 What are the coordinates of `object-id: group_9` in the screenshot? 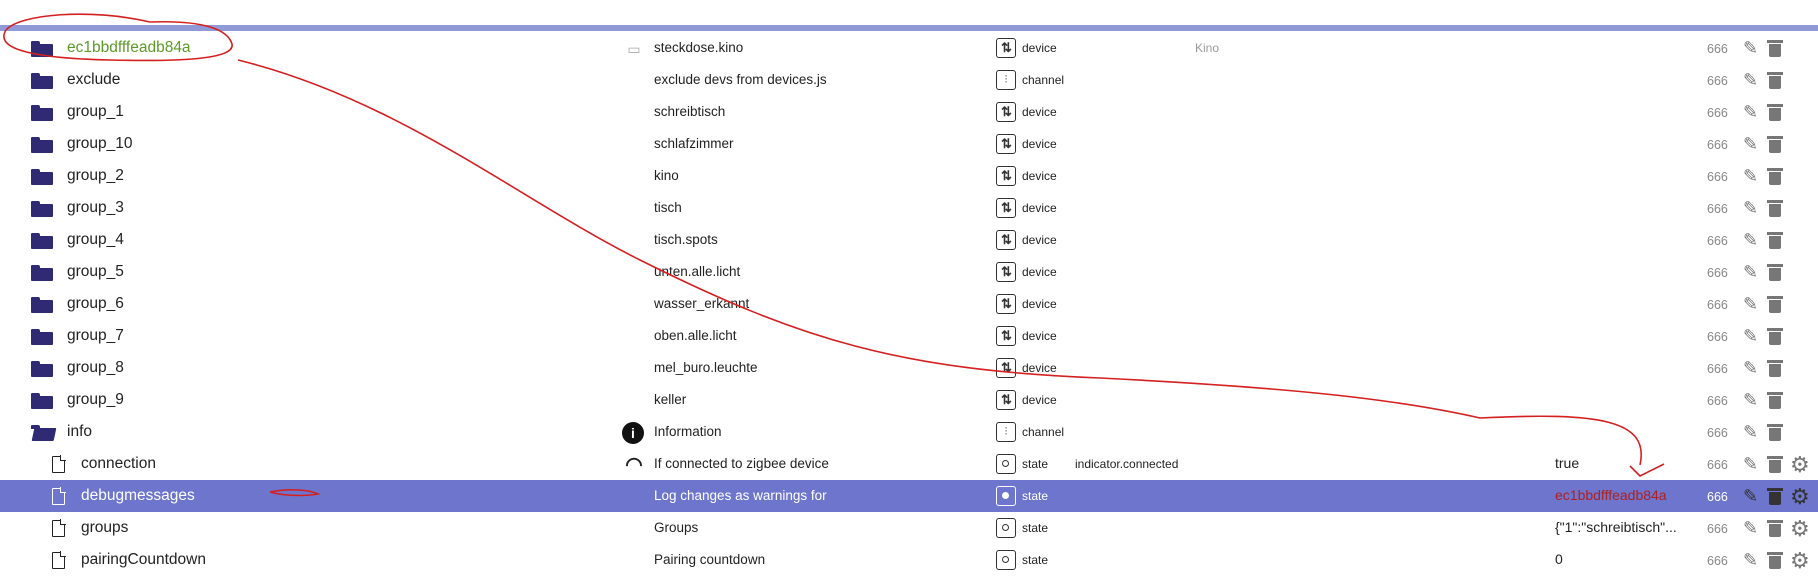 It's located at (95, 400).